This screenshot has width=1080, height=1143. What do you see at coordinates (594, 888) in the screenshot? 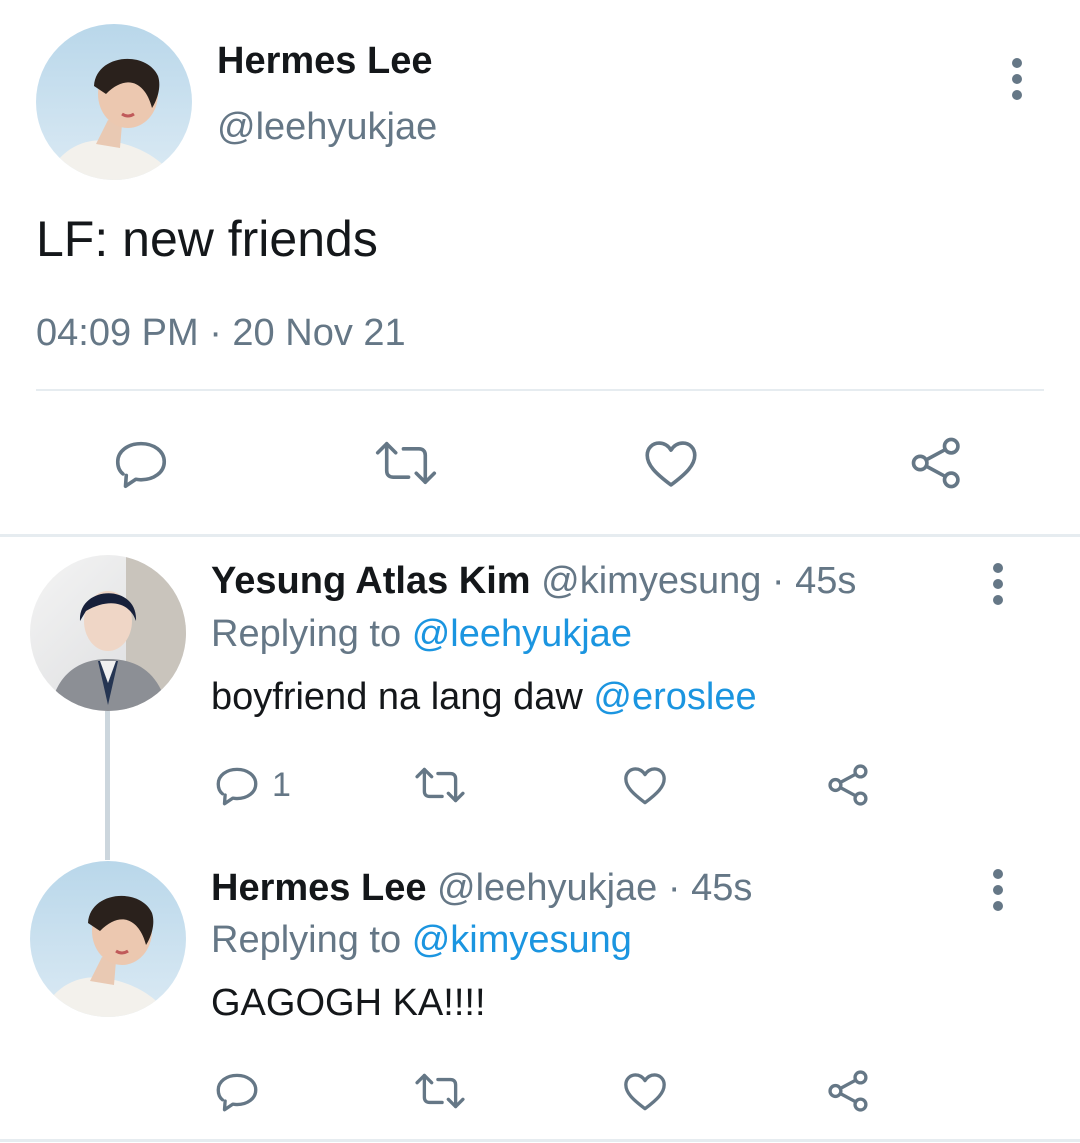
I see `reply-handle-time: @leehyukjae · 45s` at bounding box center [594, 888].